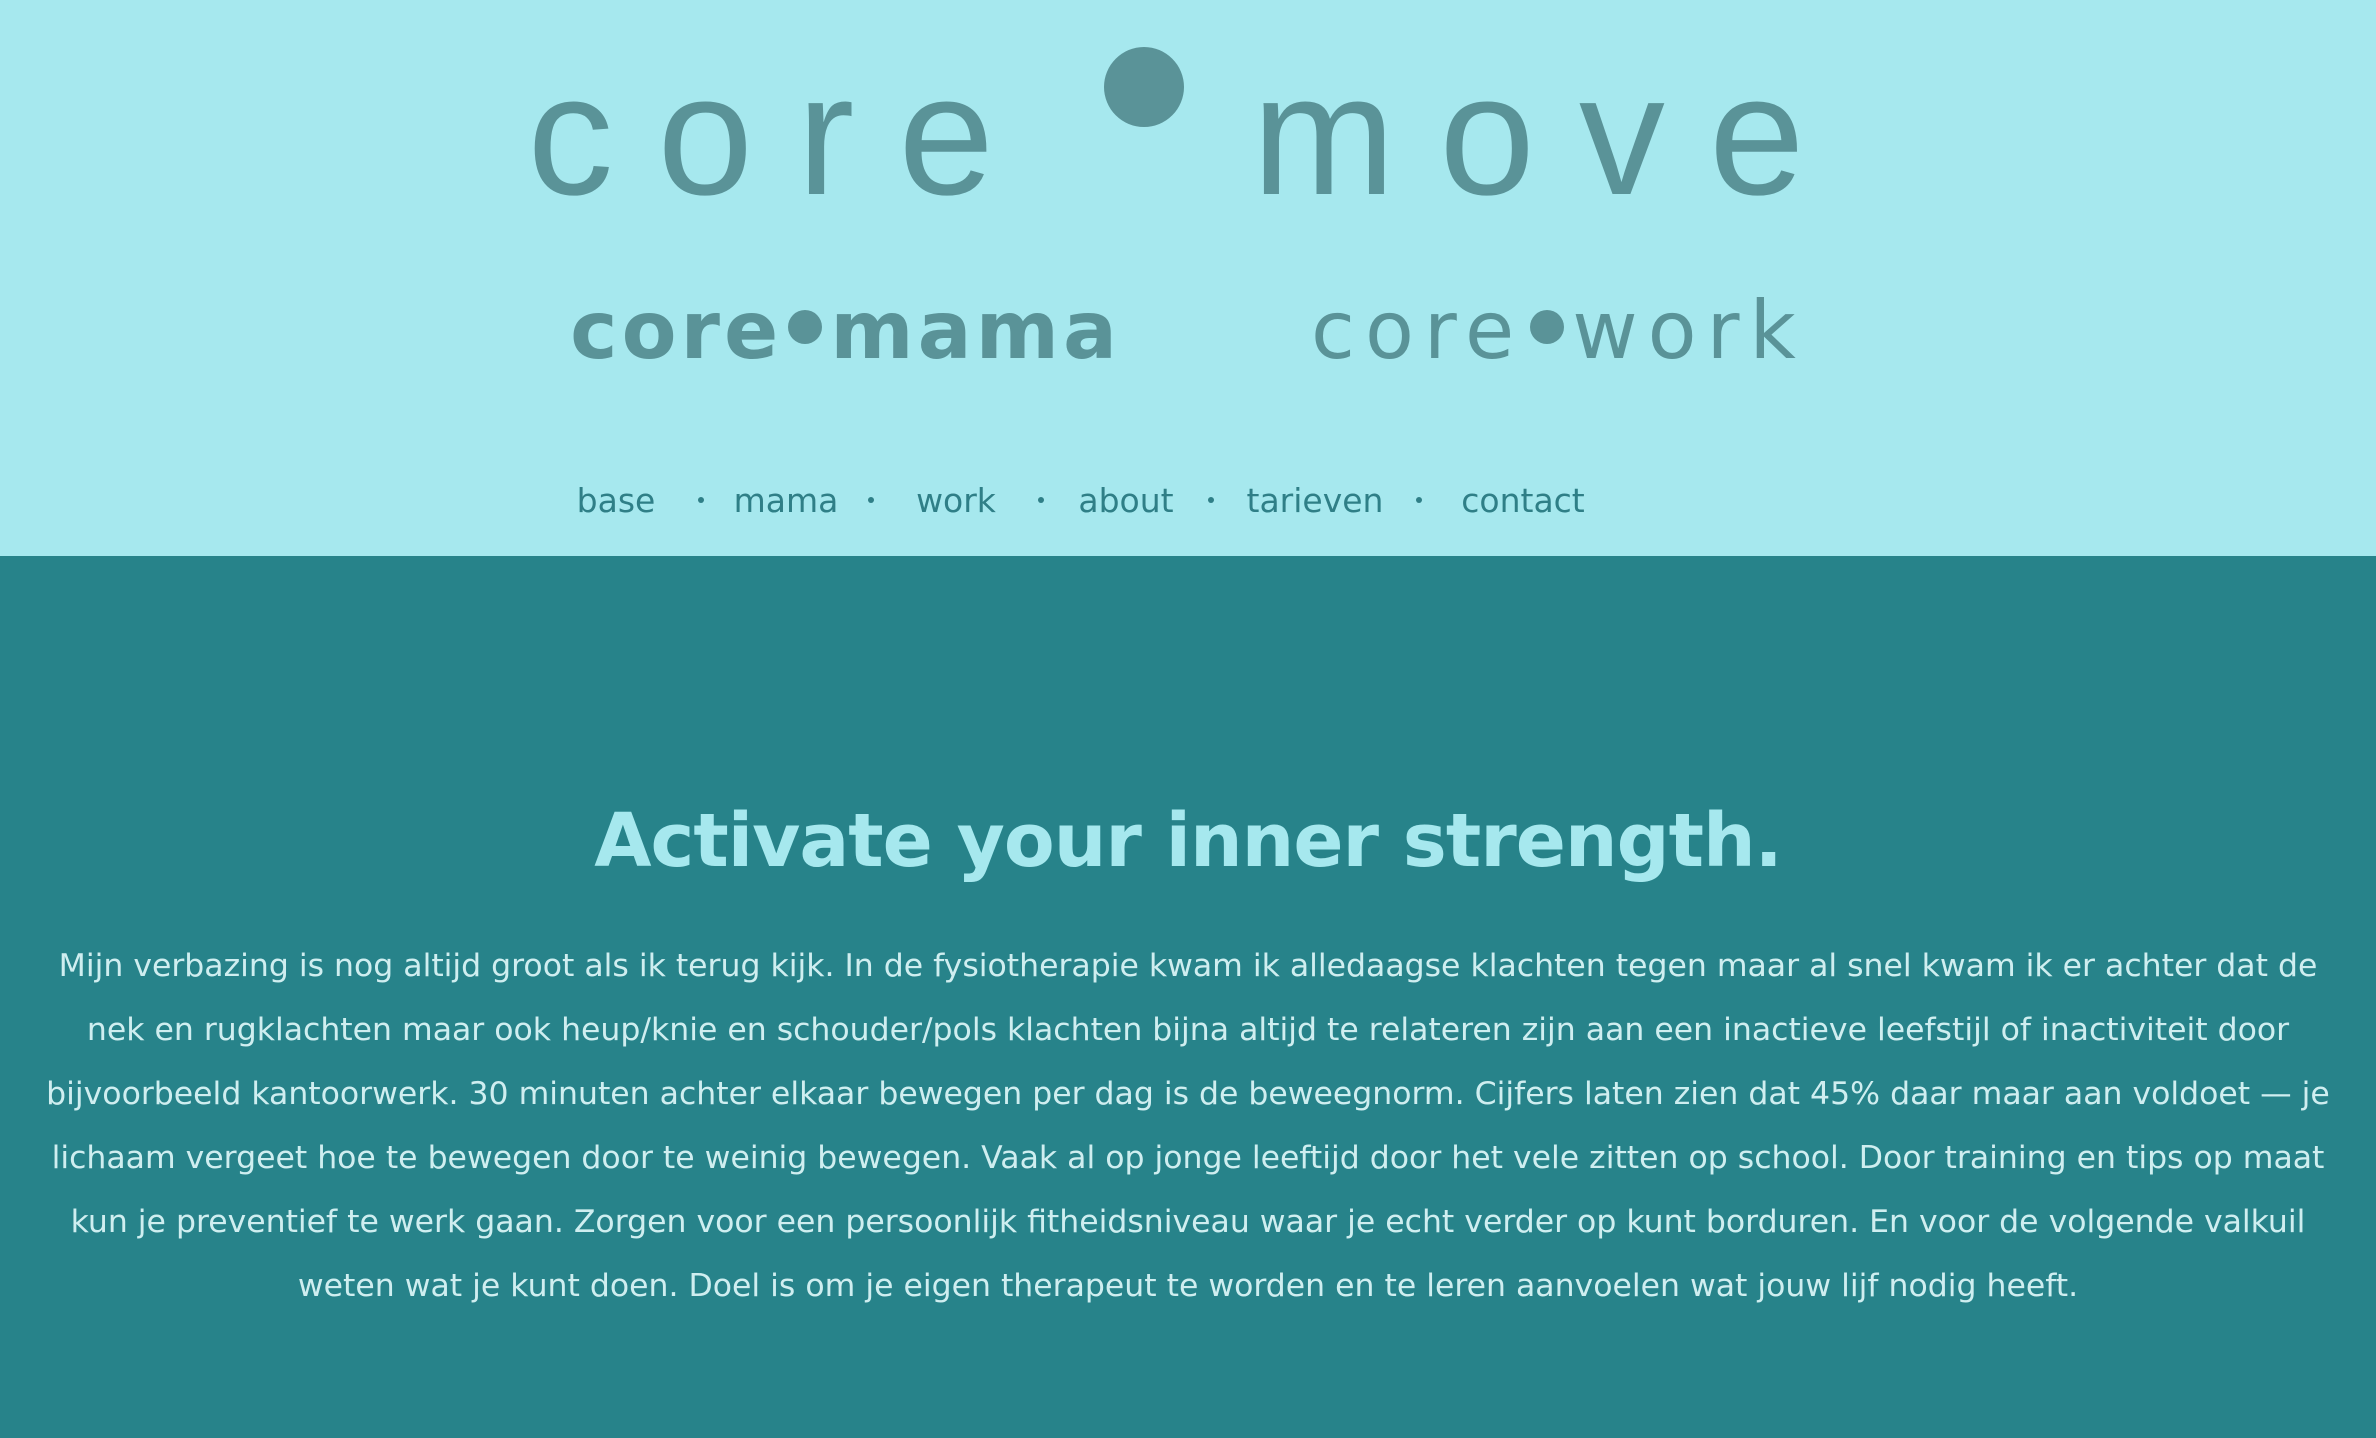 The width and height of the screenshot is (2376, 1438). What do you see at coordinates (1315, 500) in the screenshot?
I see `nav-item-tarieven: tarieven` at bounding box center [1315, 500].